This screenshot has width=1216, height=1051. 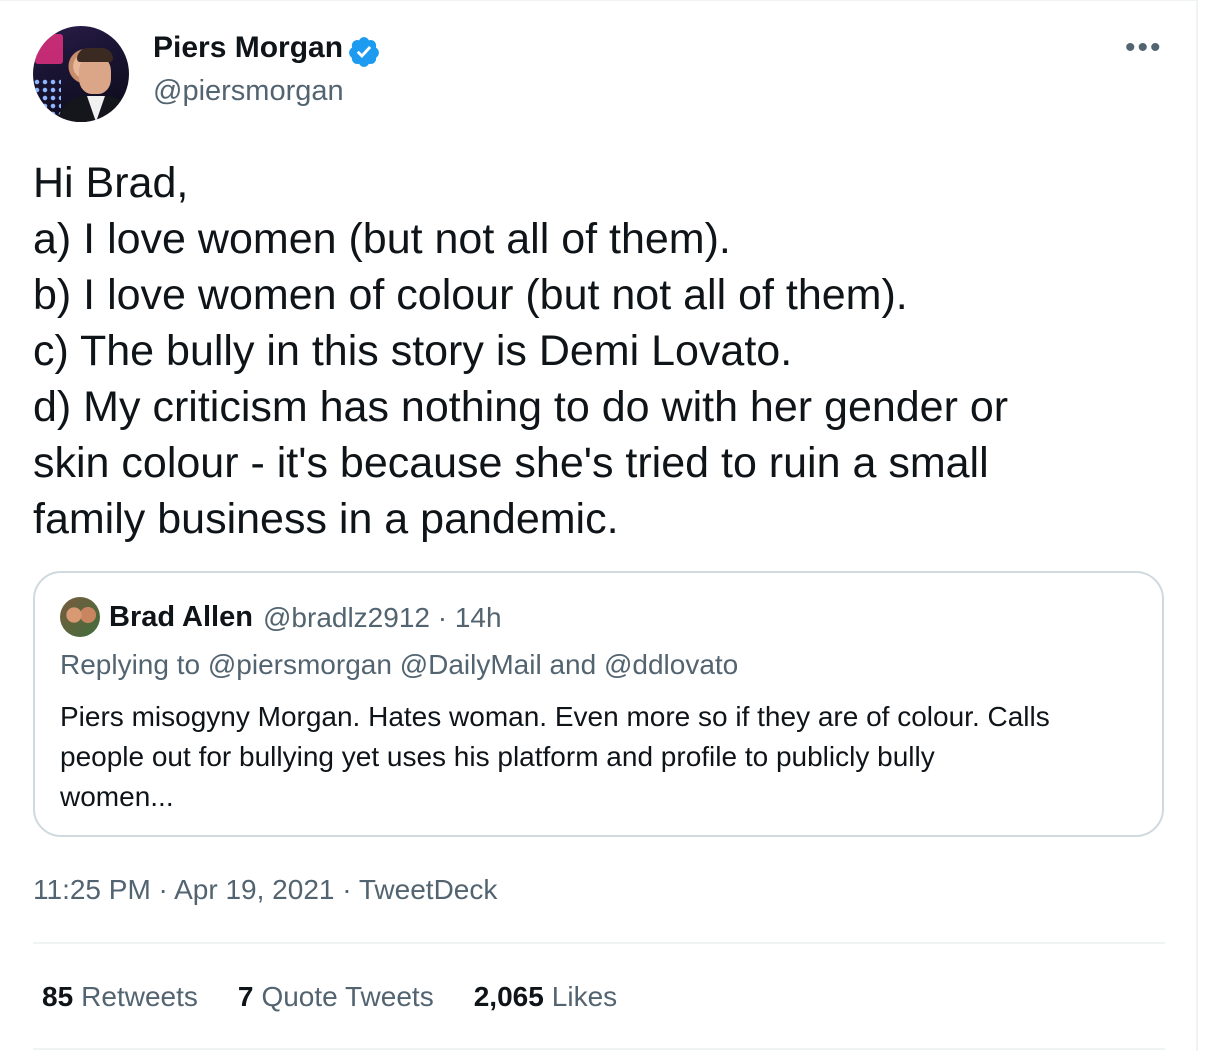 I want to click on timestamp-time-link: 11:25 PM, so click(x=92, y=889).